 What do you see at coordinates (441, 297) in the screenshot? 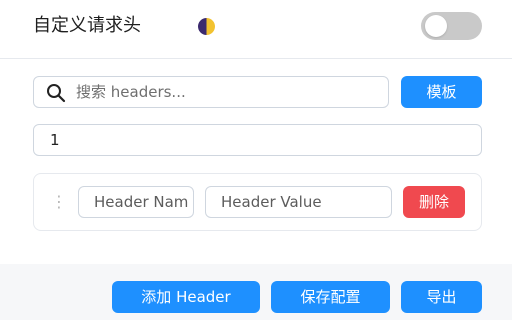
I see `export-button: 导出` at bounding box center [441, 297].